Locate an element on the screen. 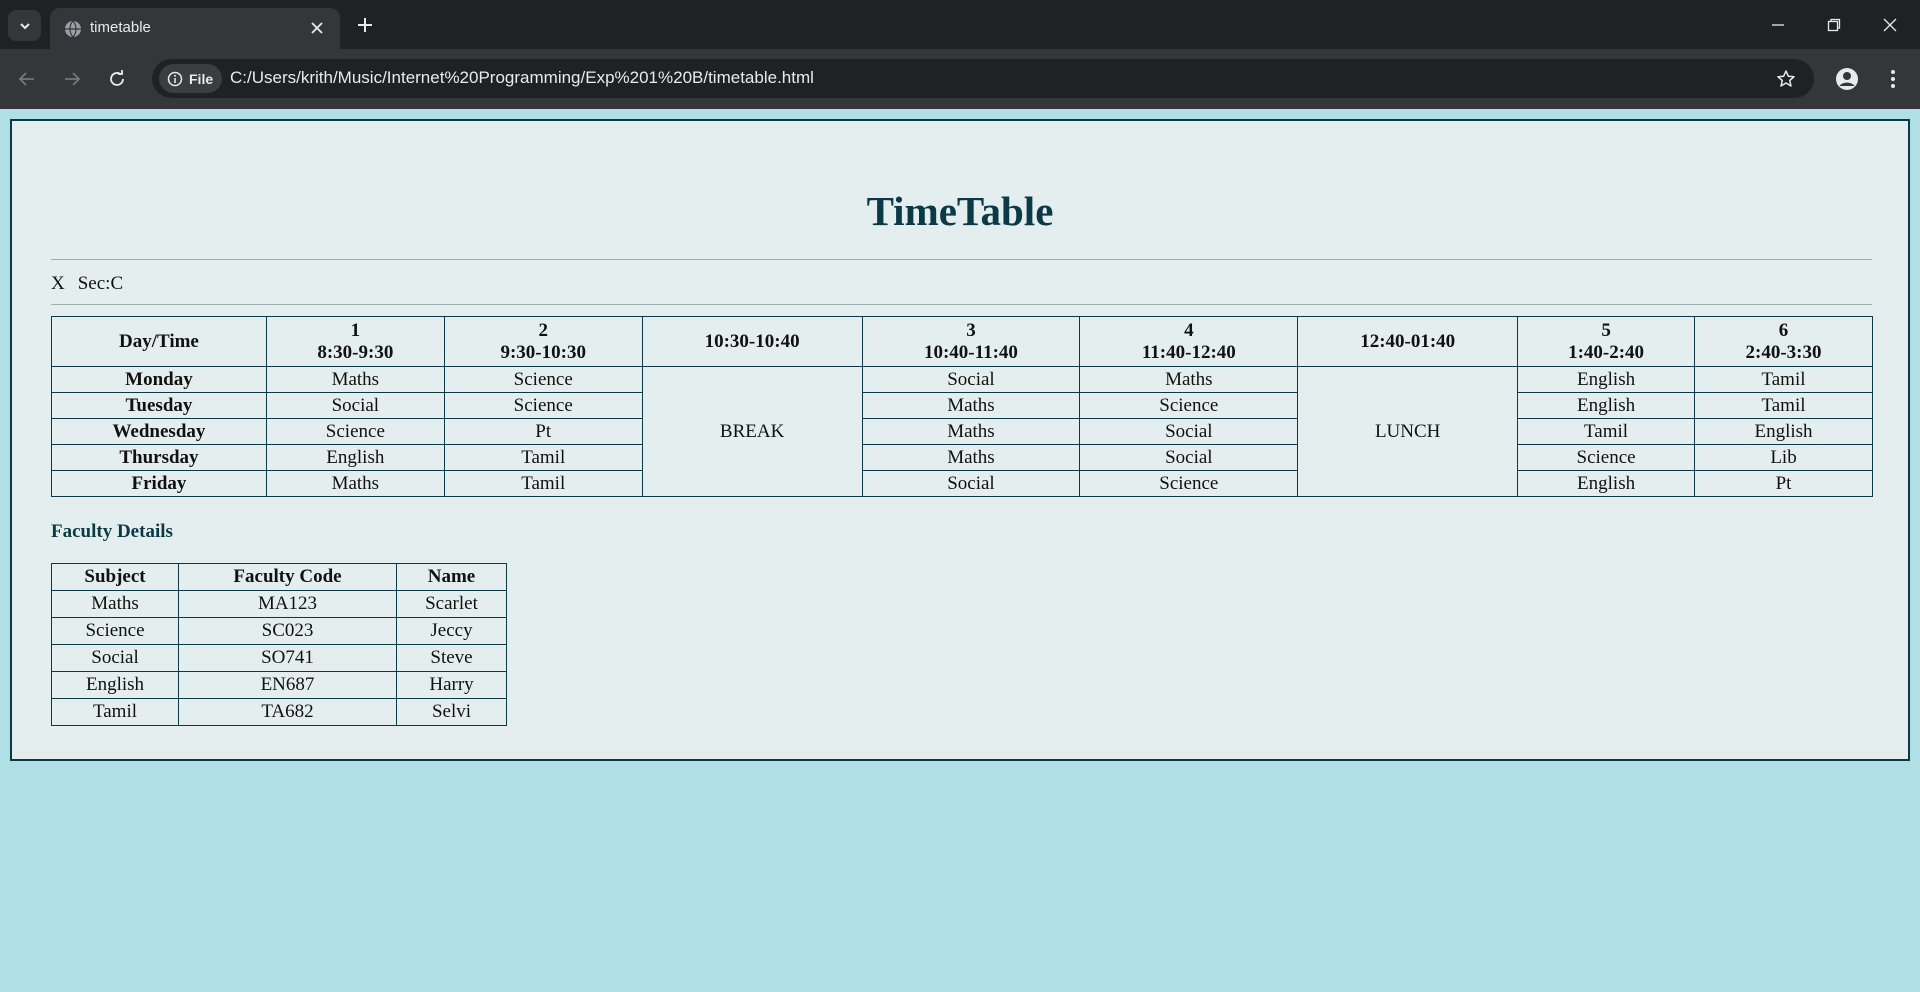  class-section-line: X Sec:C is located at coordinates (93, 284).